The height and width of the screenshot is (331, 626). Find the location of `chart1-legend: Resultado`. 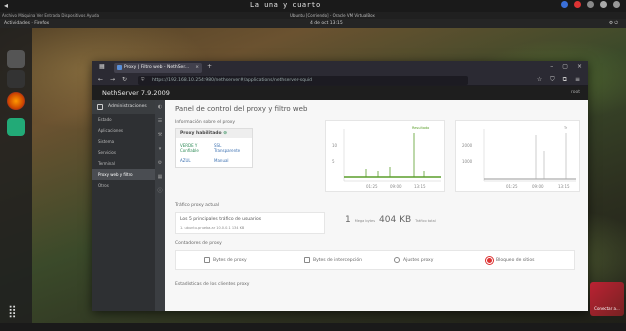

chart1-legend: Resultado is located at coordinates (420, 128).